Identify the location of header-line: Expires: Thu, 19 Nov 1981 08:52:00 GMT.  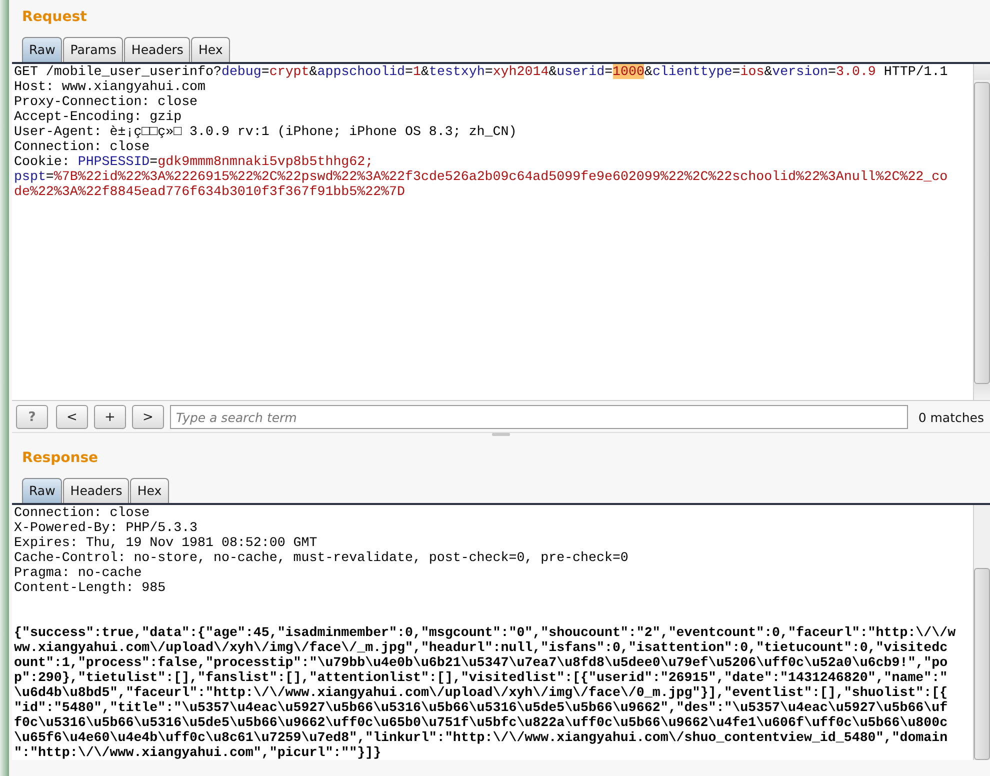
(166, 542).